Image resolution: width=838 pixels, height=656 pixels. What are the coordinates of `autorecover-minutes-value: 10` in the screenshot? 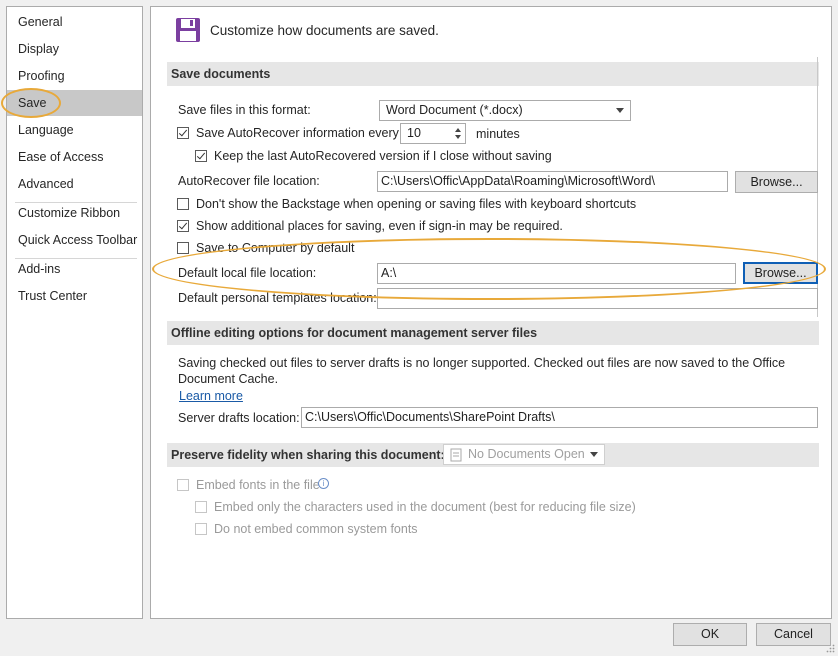 It's located at (414, 133).